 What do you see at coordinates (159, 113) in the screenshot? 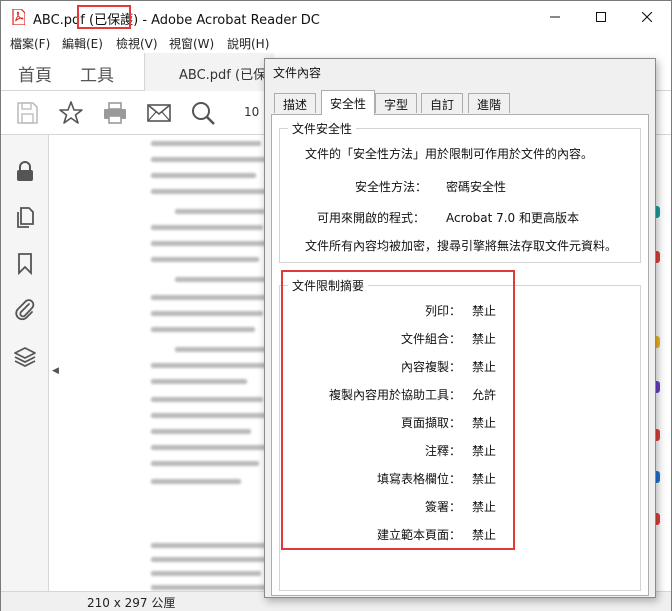
I see `email-icon` at bounding box center [159, 113].